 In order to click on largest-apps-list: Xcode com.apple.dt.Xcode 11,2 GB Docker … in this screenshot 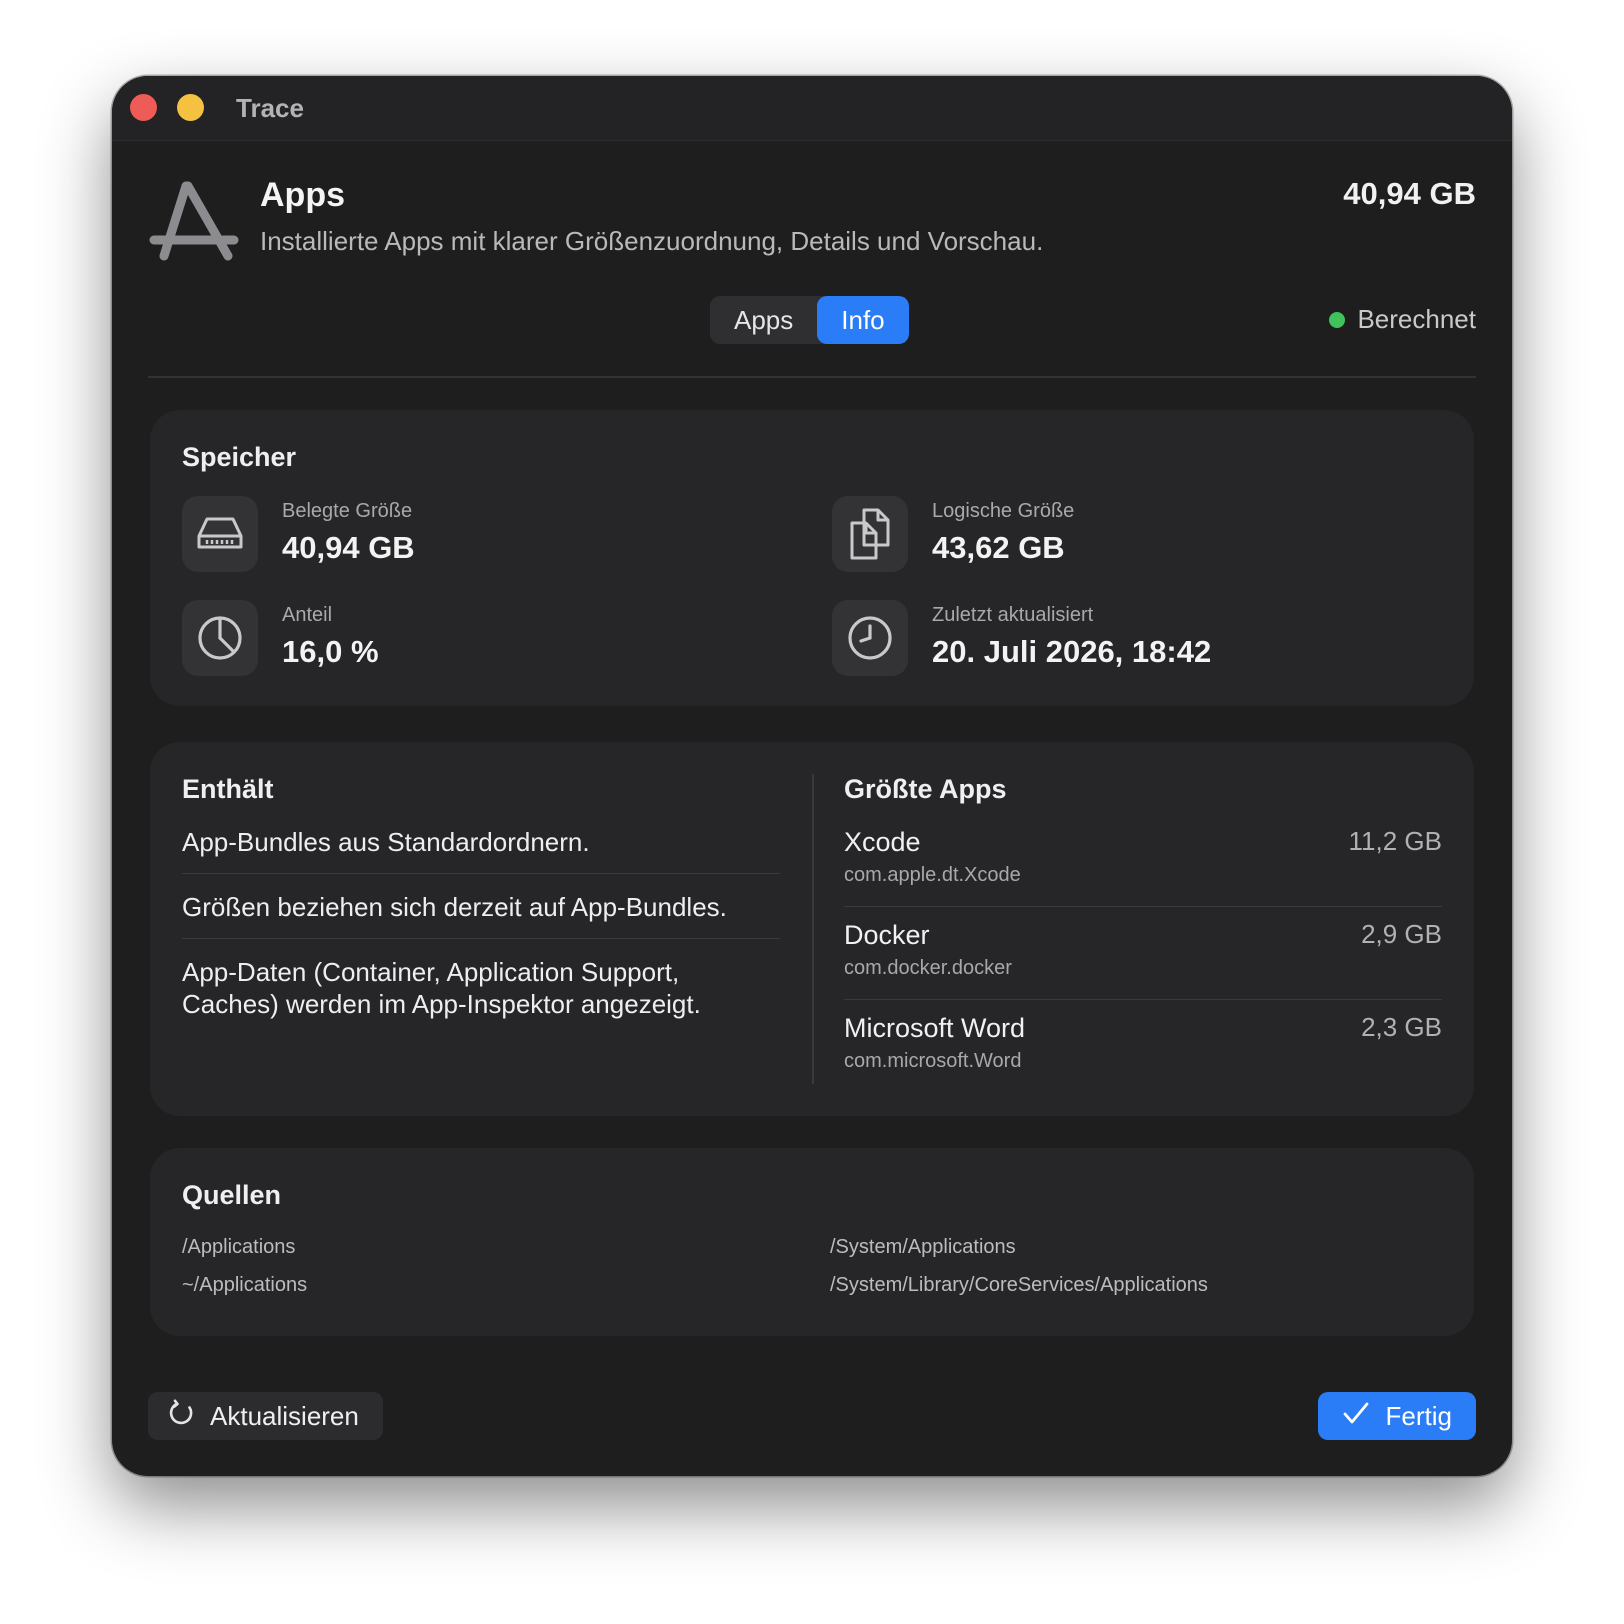, I will do `click(1143, 959)`.